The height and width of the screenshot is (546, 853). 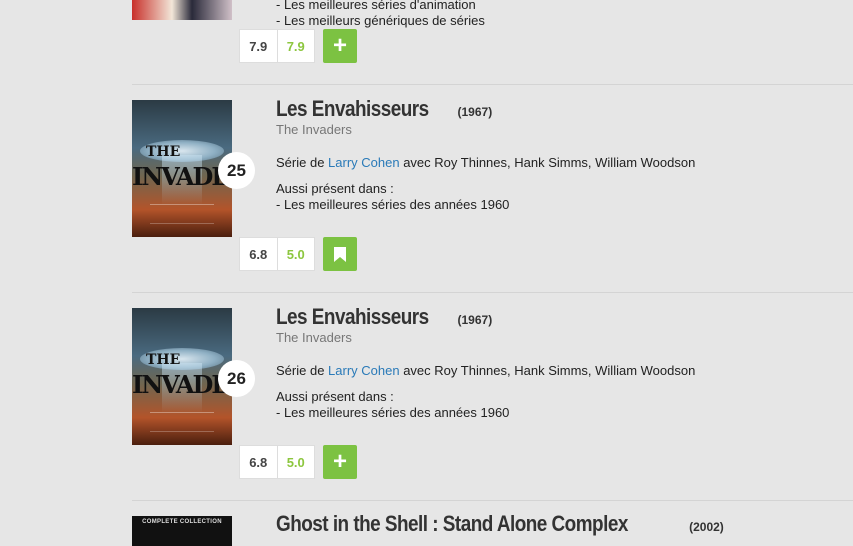 What do you see at coordinates (380, 6) in the screenshot?
I see `also-in-item: - Les meilleures séries d'animation` at bounding box center [380, 6].